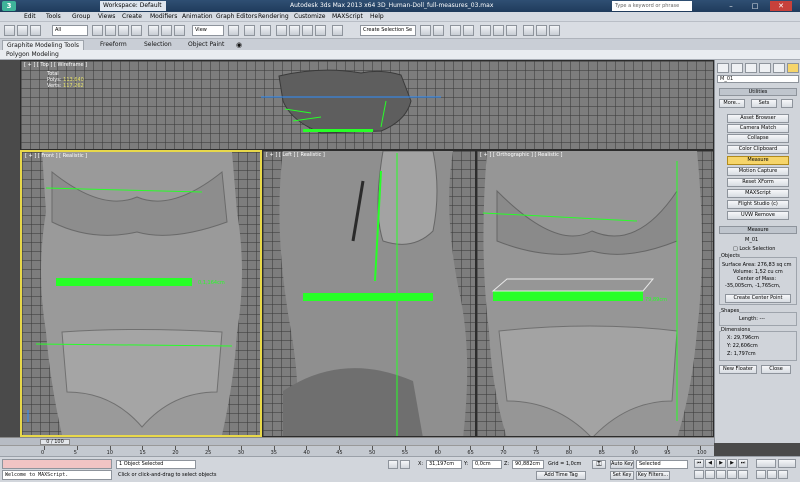 The width and height of the screenshot is (800, 482). What do you see at coordinates (765, 68) in the screenshot?
I see `motion-tab-icon` at bounding box center [765, 68].